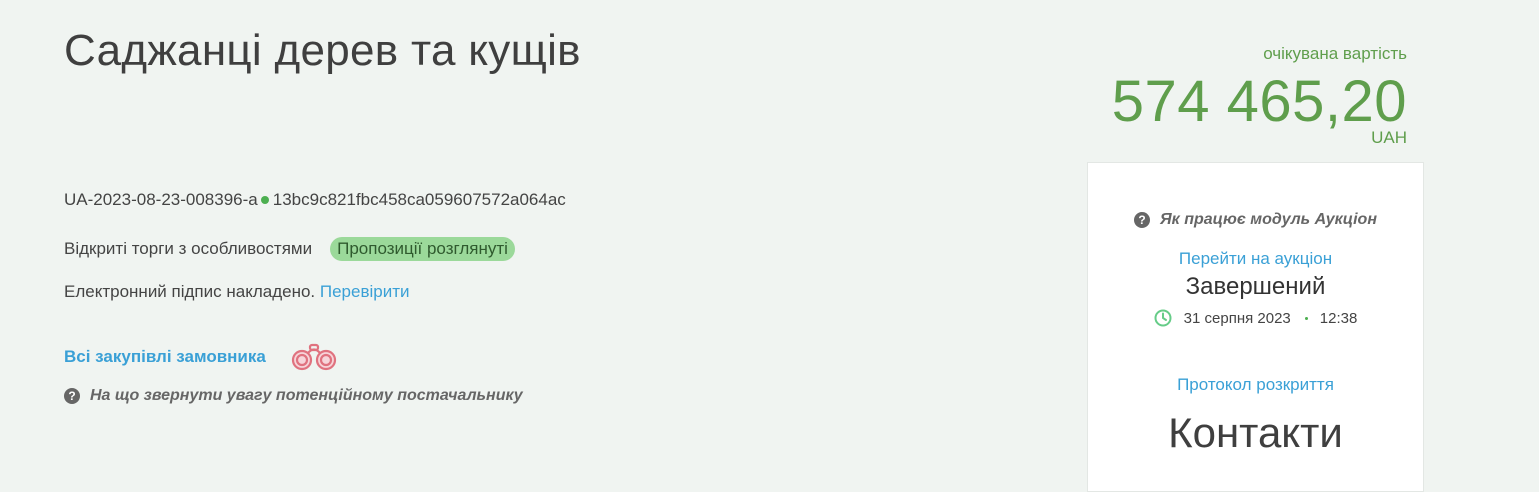  What do you see at coordinates (1163, 318) in the screenshot?
I see `clock-icon` at bounding box center [1163, 318].